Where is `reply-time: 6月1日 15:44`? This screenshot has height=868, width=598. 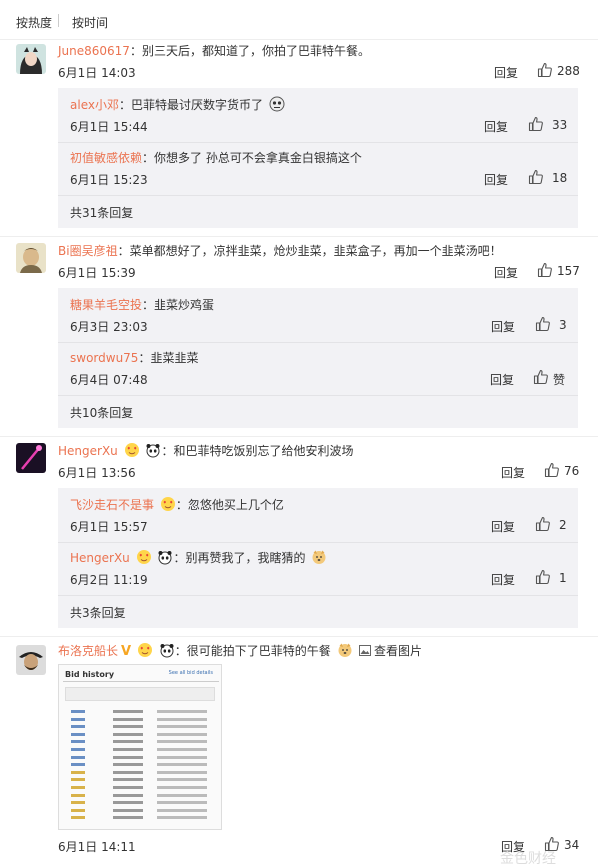 reply-time: 6月1日 15:44 is located at coordinates (109, 127).